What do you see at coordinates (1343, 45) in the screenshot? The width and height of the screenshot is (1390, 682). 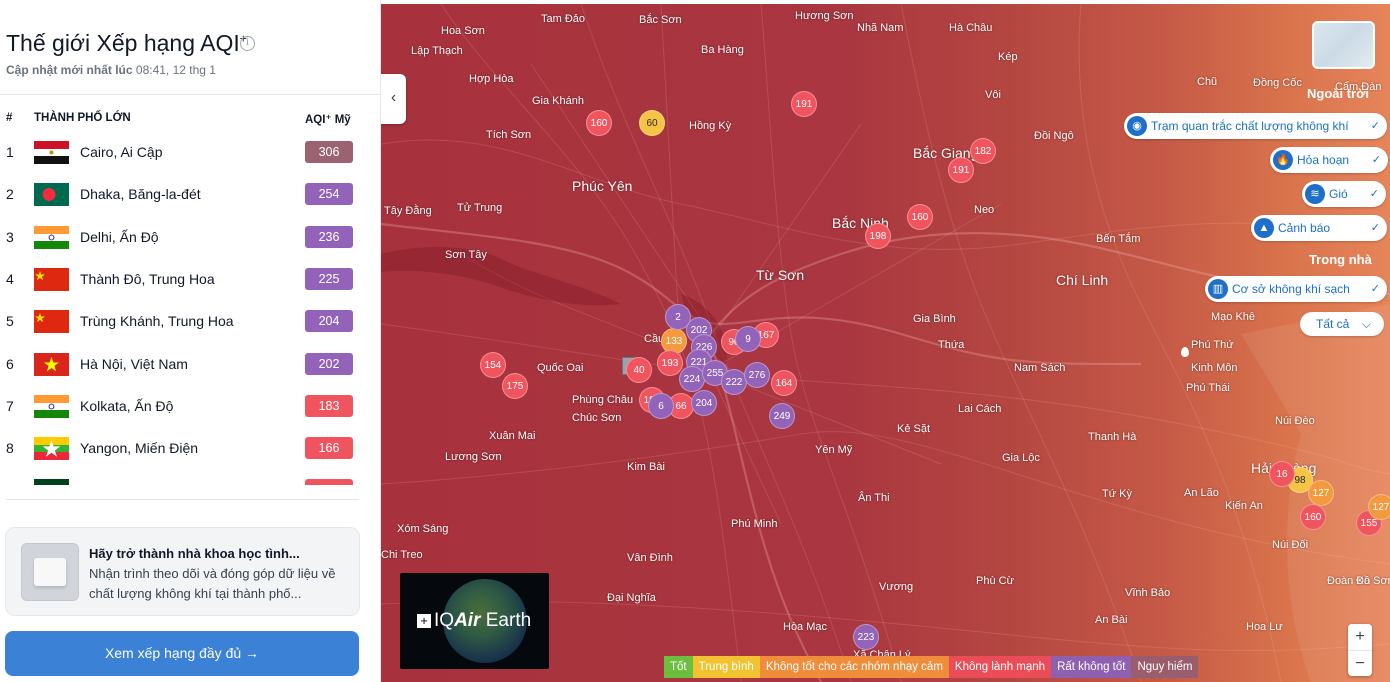 I see `map-style-thumbnail` at bounding box center [1343, 45].